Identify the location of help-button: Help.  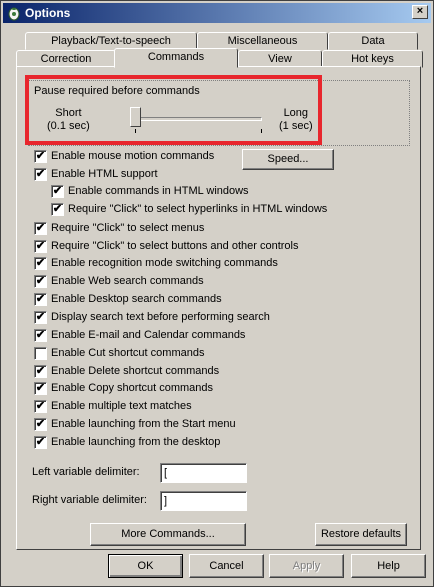
(388, 566).